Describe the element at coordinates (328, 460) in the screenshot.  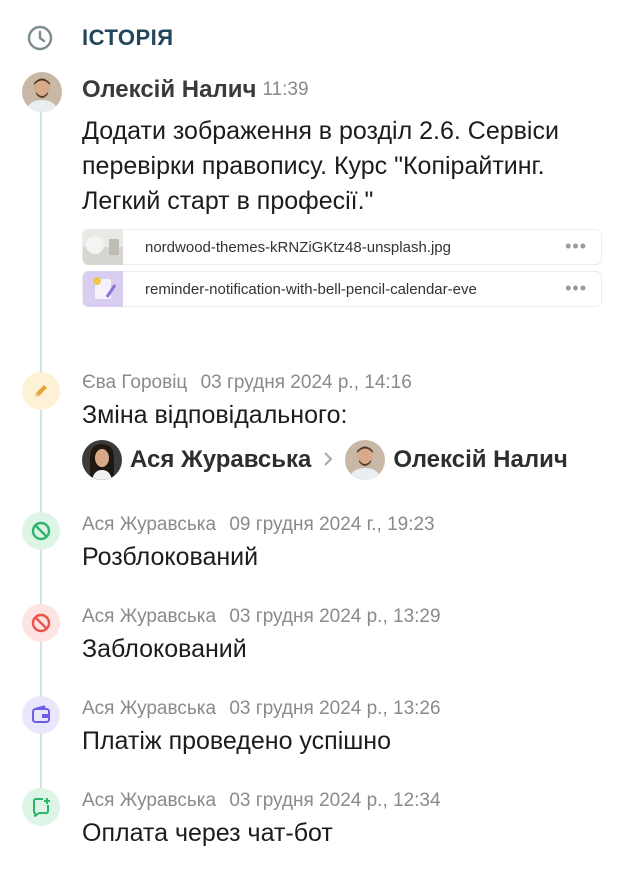
I see `chevron-right-icon` at that location.